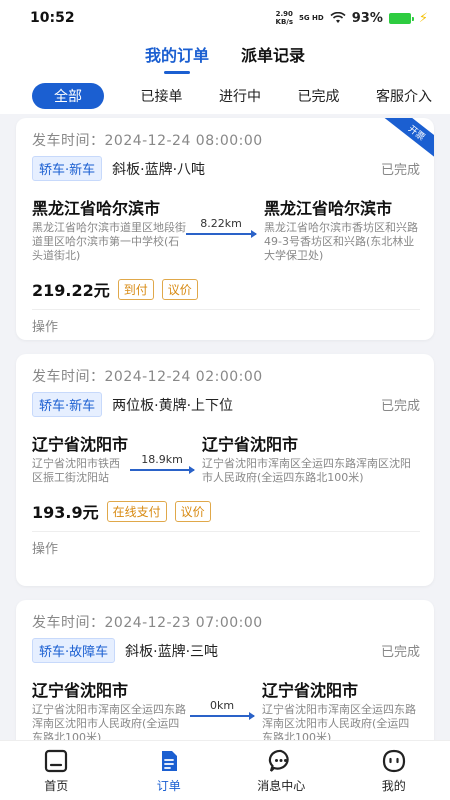 The width and height of the screenshot is (450, 800). What do you see at coordinates (147, 623) in the screenshot?
I see `depart-time: 发车时间：2024-12-23 07:00:00` at bounding box center [147, 623].